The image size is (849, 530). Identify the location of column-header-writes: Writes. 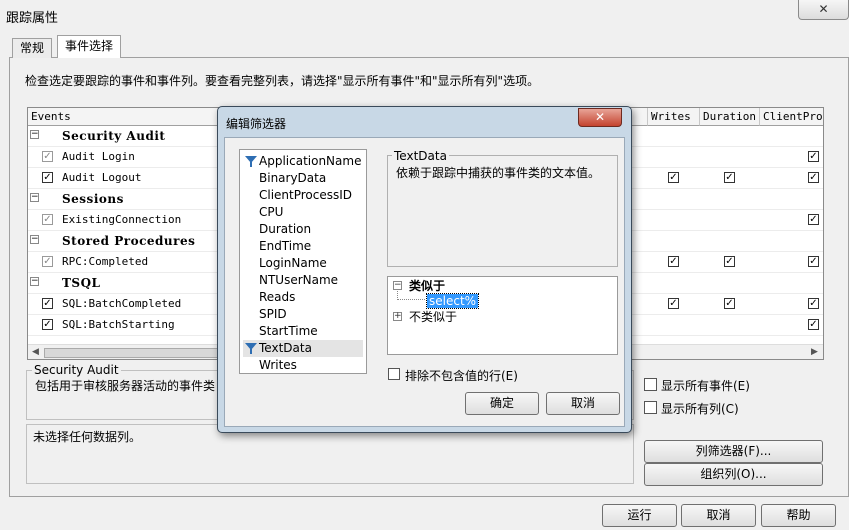
(674, 117).